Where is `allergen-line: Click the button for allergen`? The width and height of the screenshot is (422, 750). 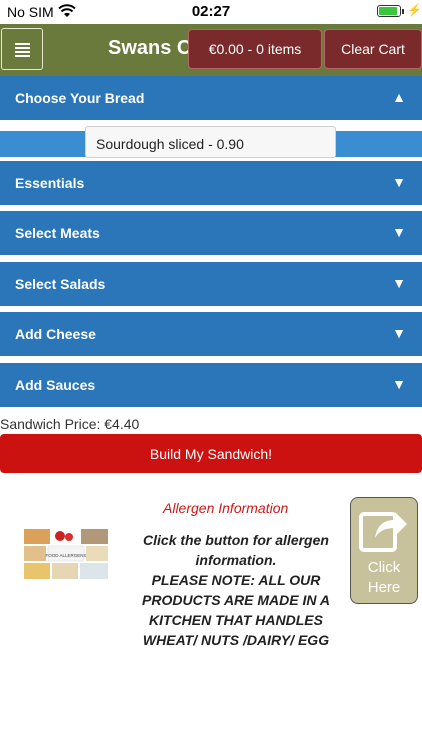 allergen-line: Click the button for allergen is located at coordinates (236, 540).